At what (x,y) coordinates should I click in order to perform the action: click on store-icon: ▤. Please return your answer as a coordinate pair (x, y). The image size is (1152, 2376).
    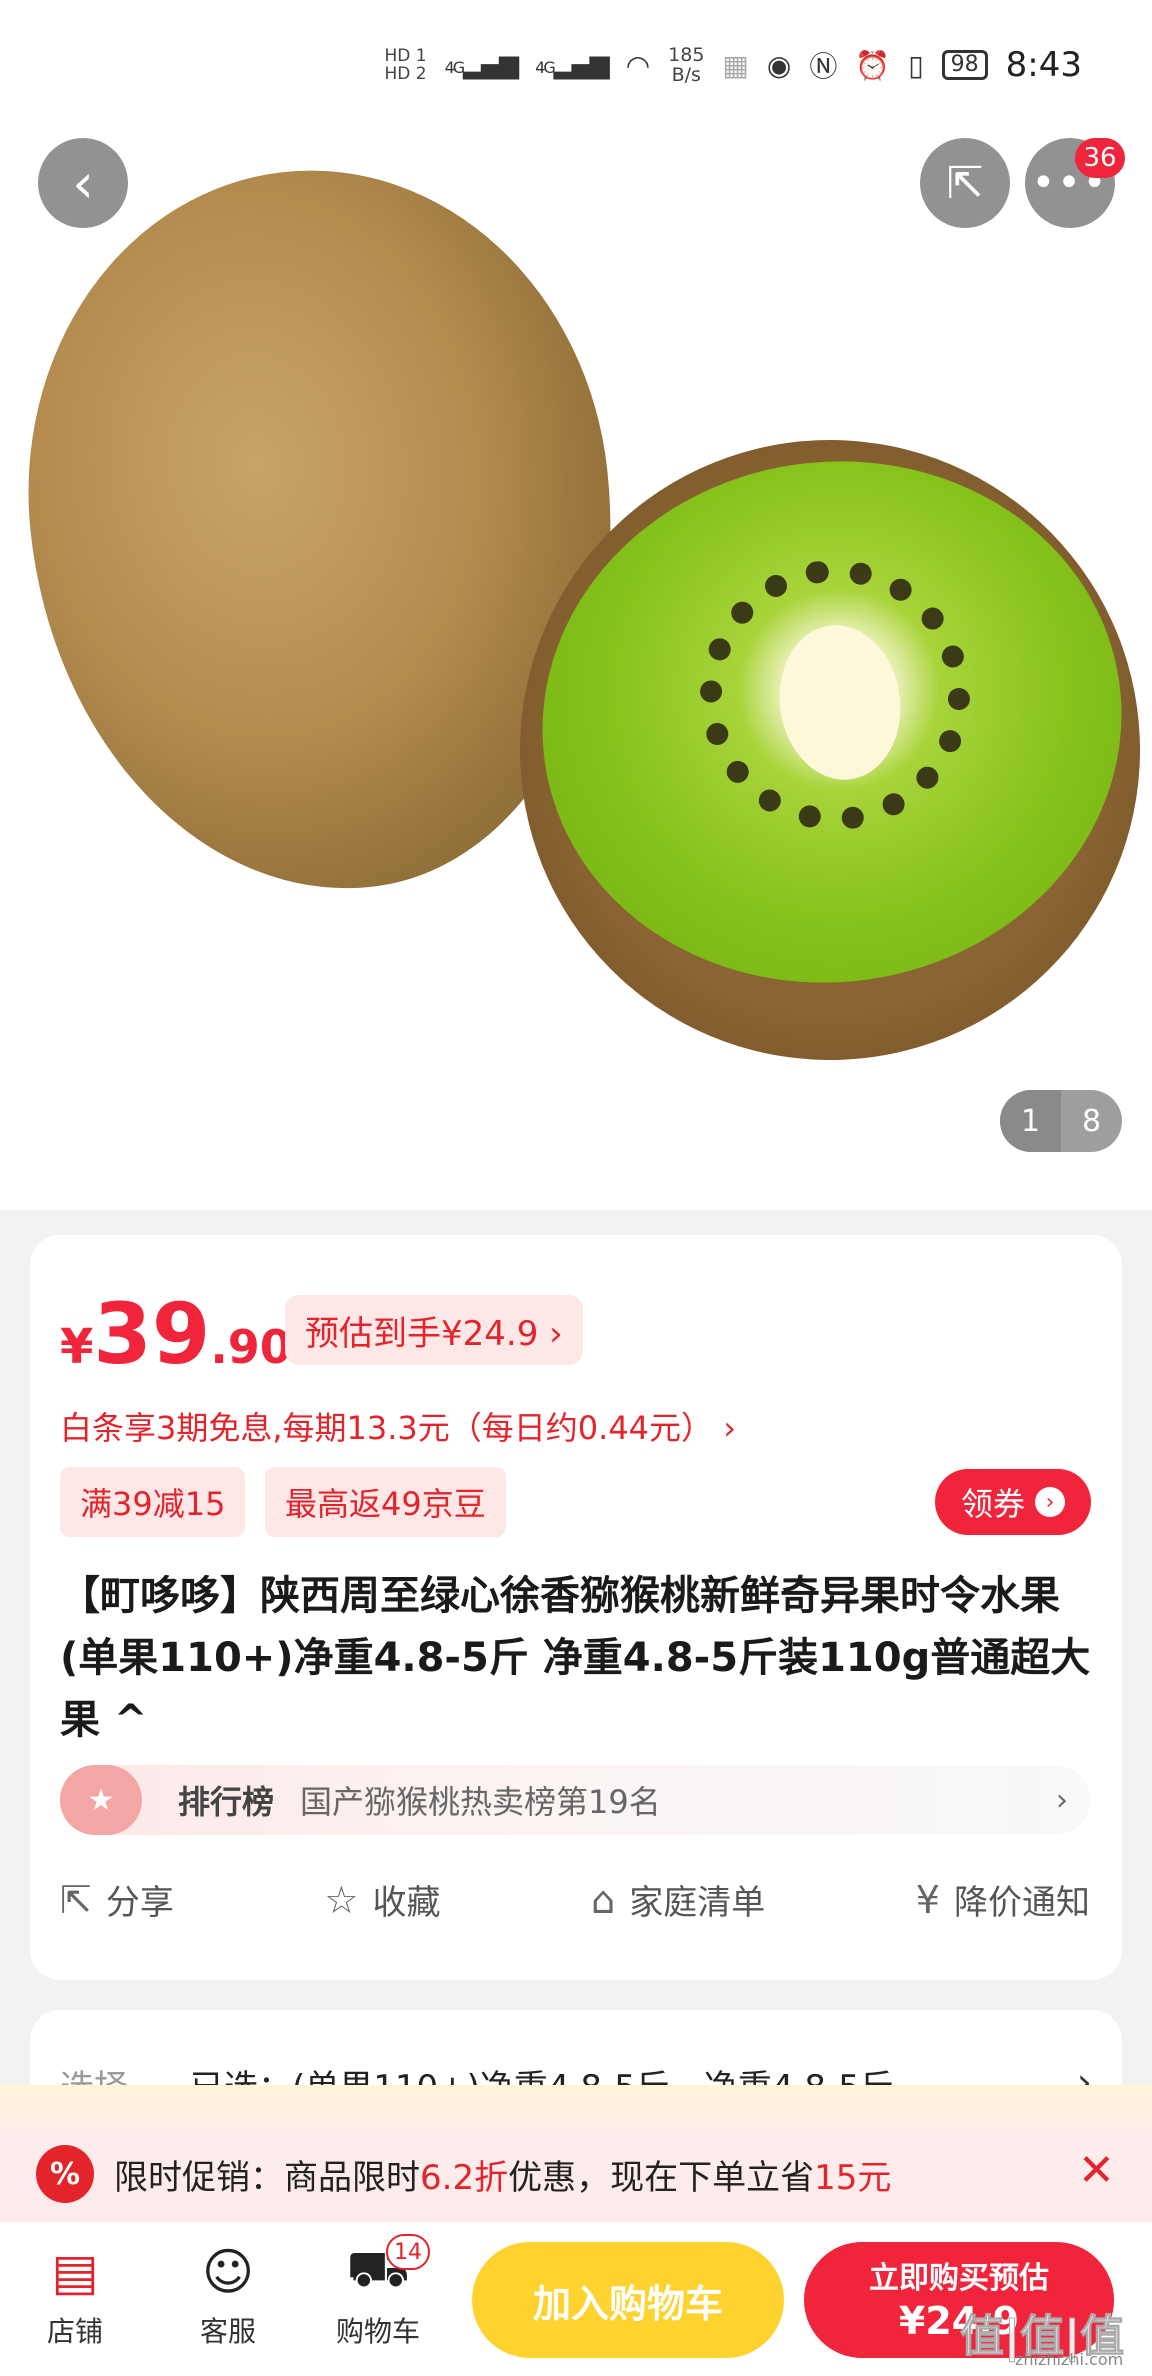
    Looking at the image, I should click on (75, 2272).